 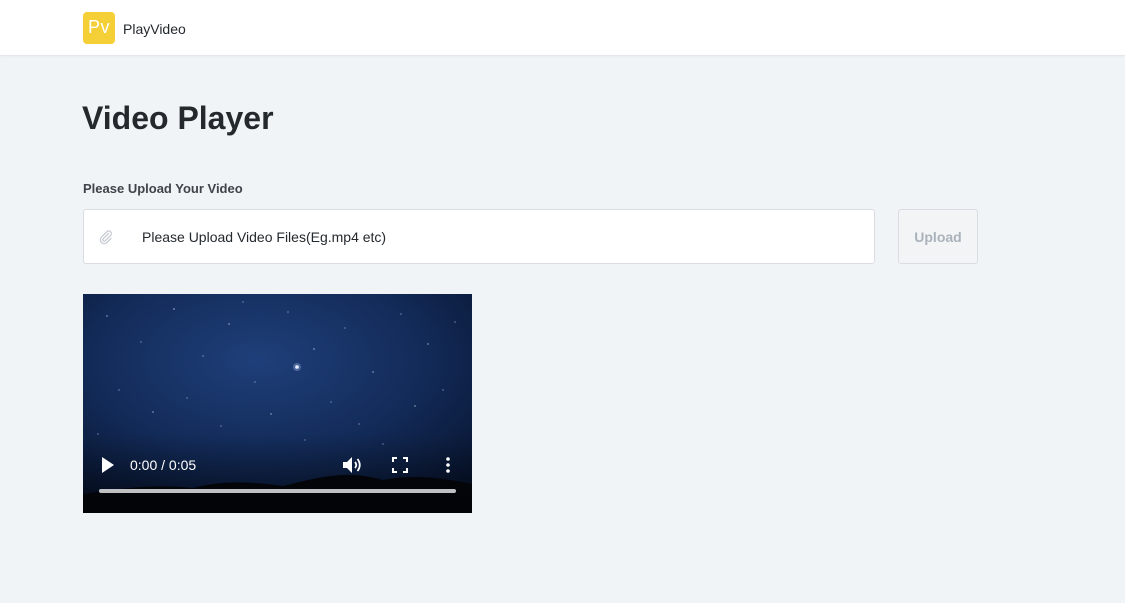 I want to click on logo: Pv, so click(x=99, y=28).